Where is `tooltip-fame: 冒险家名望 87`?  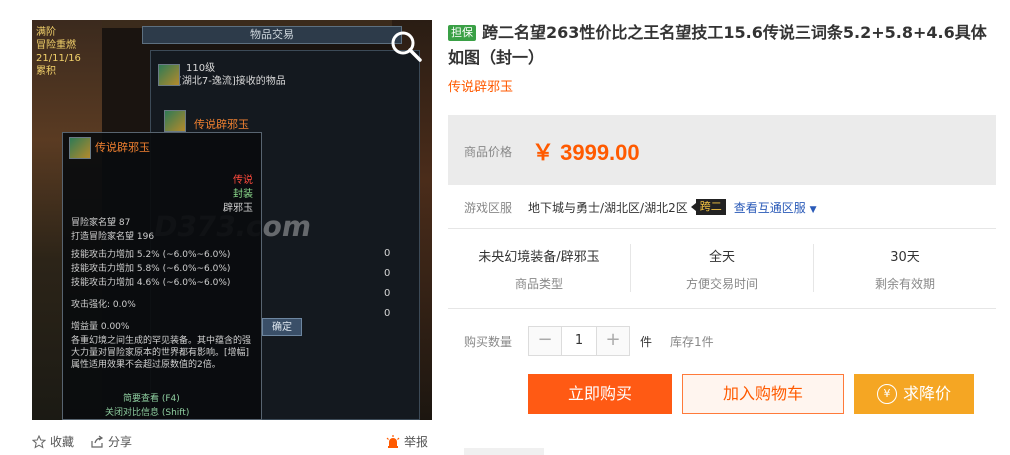 tooltip-fame: 冒险家名望 87 is located at coordinates (101, 223).